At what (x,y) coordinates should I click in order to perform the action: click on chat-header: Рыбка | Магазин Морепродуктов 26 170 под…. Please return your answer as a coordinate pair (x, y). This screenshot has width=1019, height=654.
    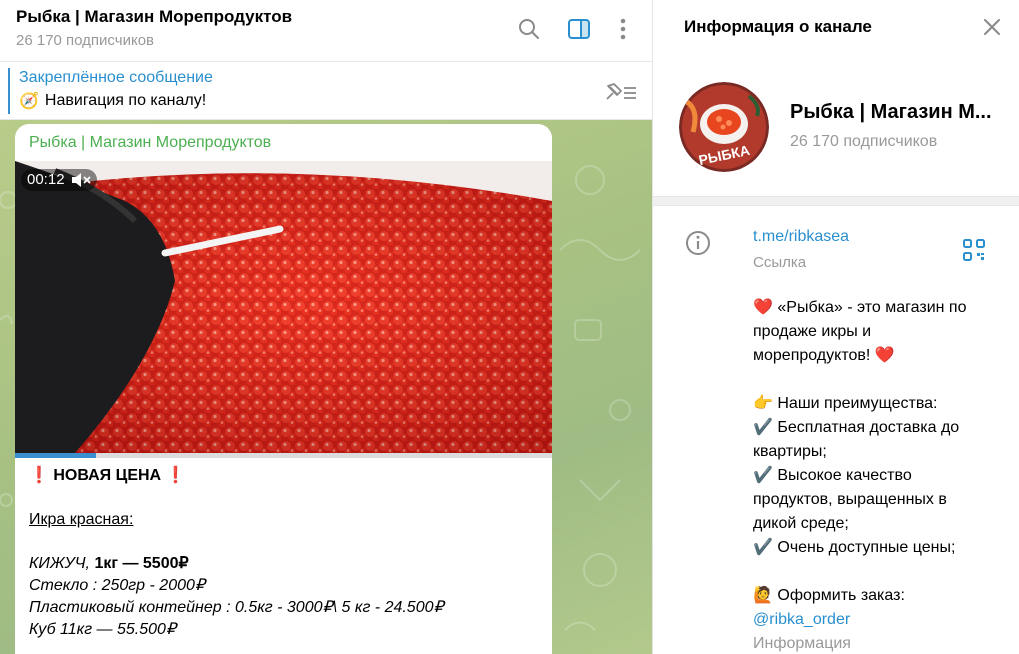
    Looking at the image, I should click on (326, 31).